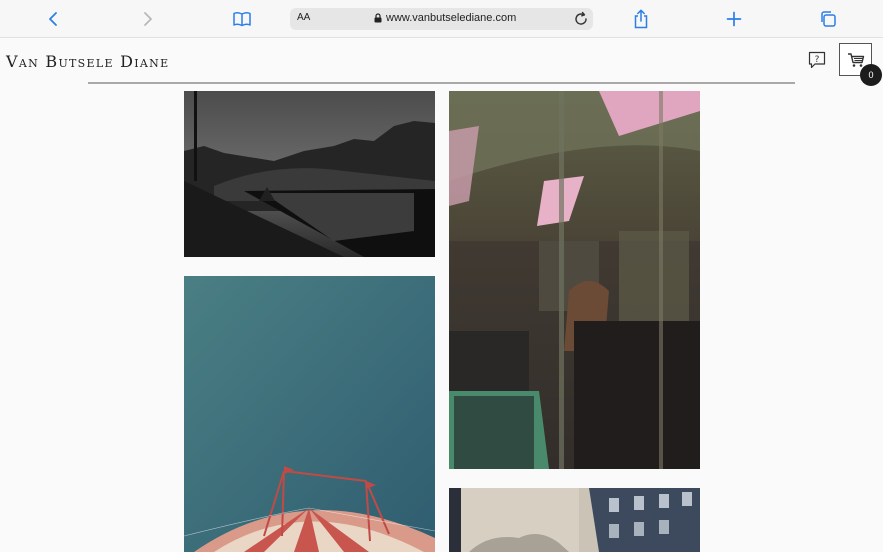 The image size is (883, 552). I want to click on reader-view-button: AA, so click(303, 17).